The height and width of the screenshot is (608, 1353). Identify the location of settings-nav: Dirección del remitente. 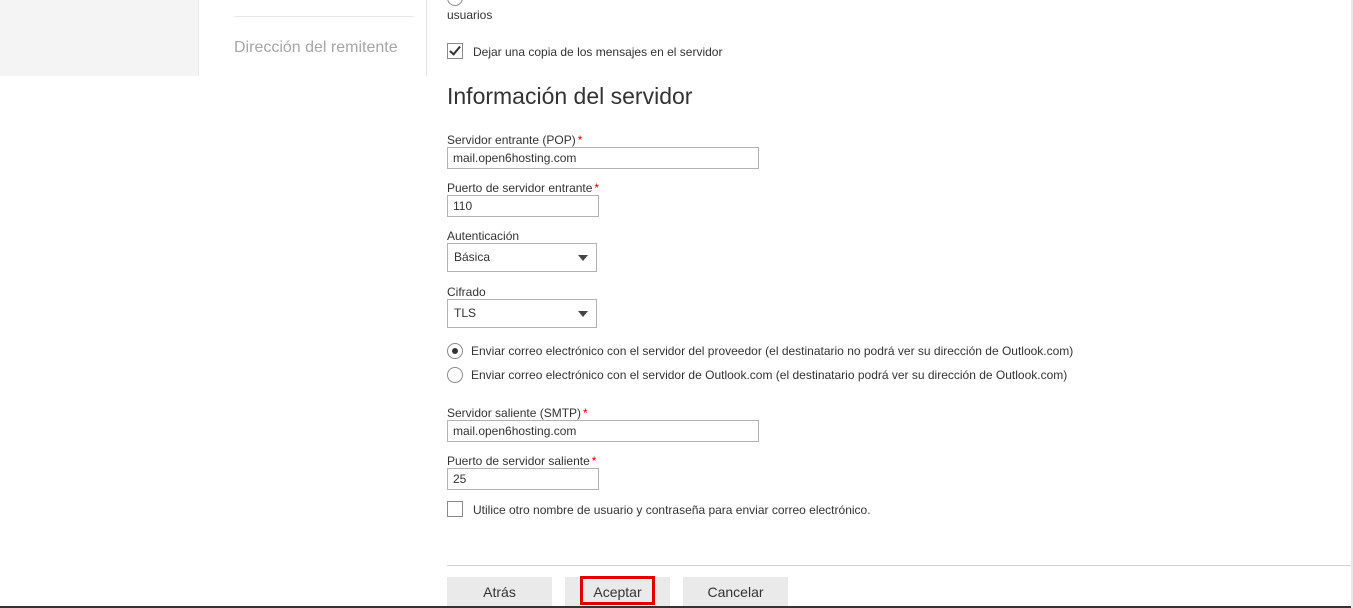
(312, 38).